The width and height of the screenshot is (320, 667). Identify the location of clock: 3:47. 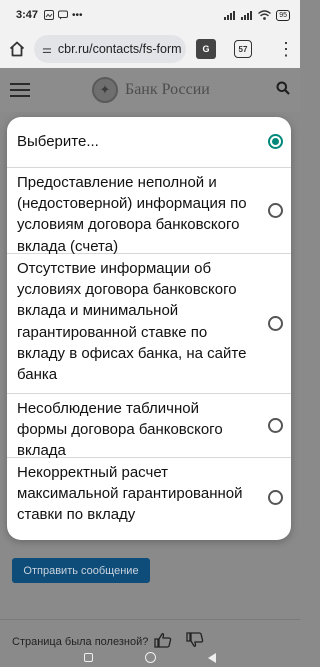
(27, 15).